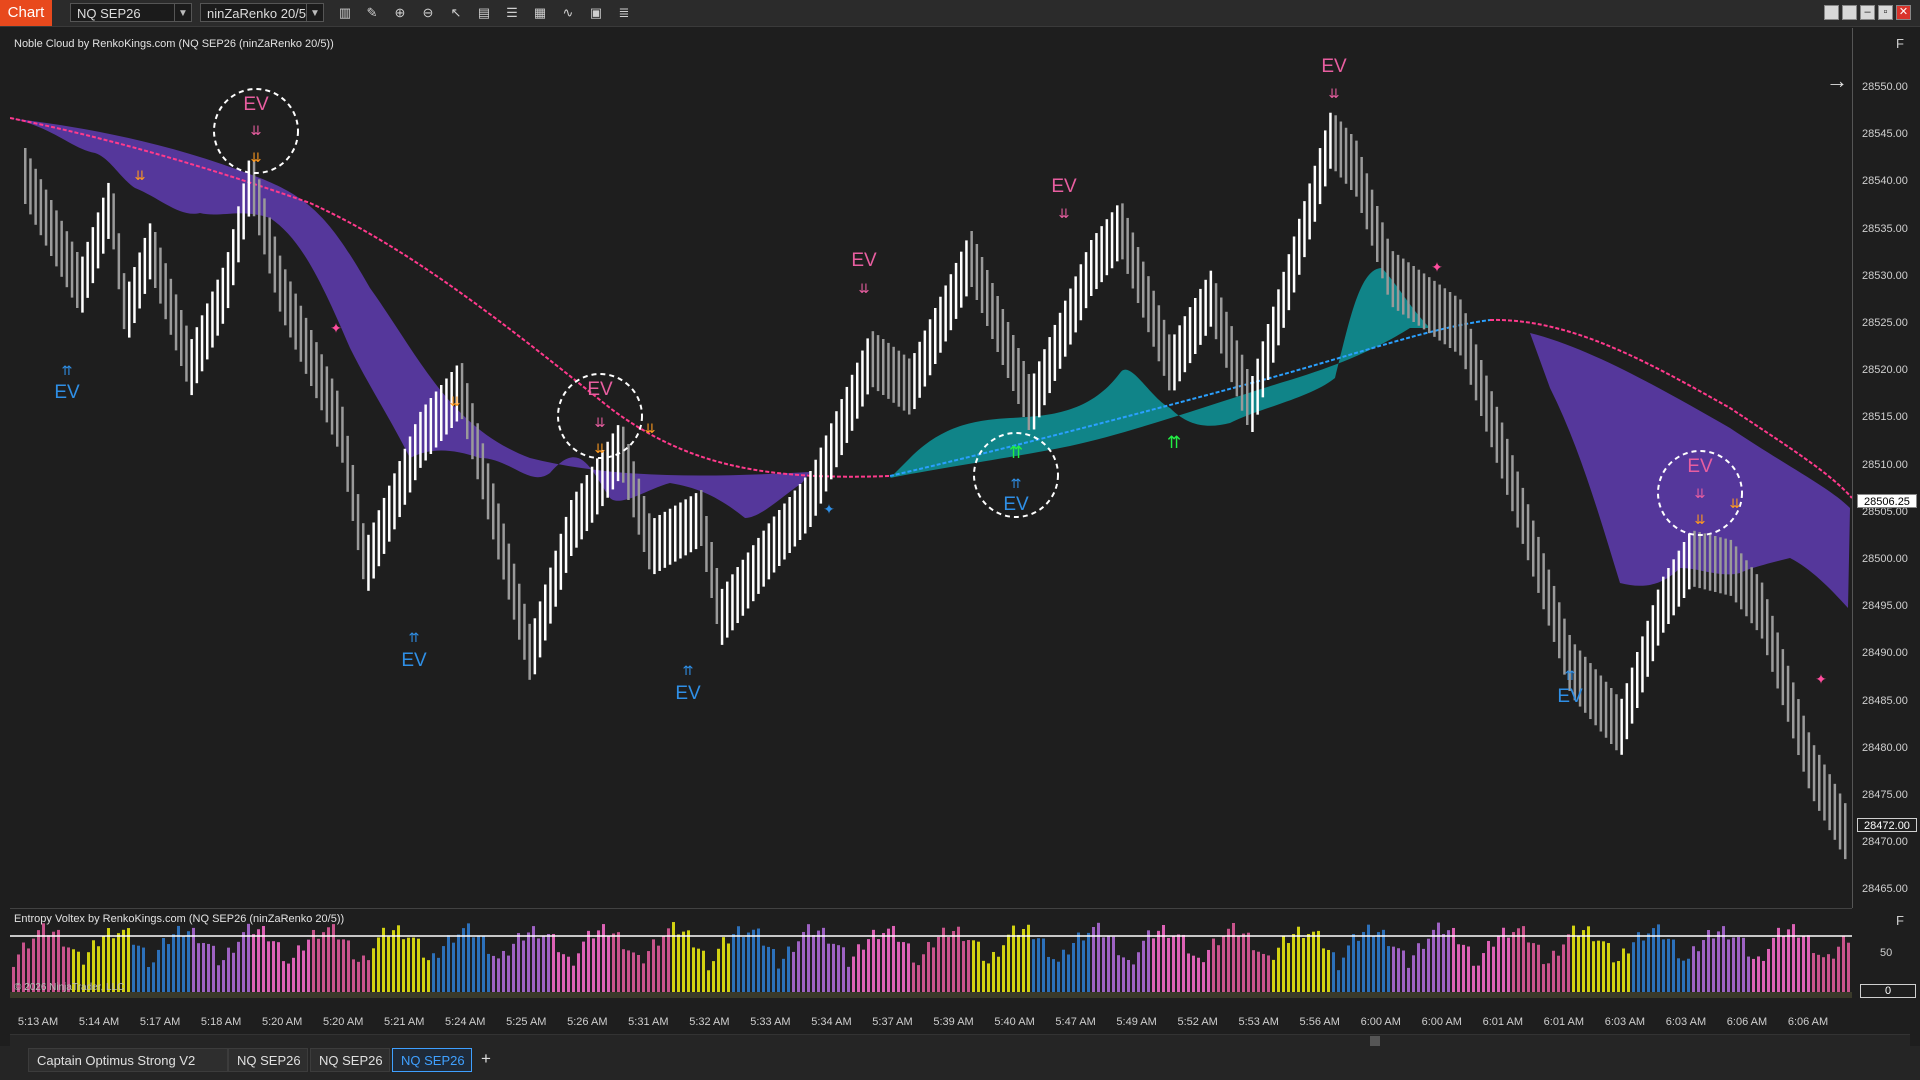 This screenshot has height=1080, width=1920. Describe the element at coordinates (314, 12) in the screenshot. I see `chevron-down-icon: ▼` at that location.